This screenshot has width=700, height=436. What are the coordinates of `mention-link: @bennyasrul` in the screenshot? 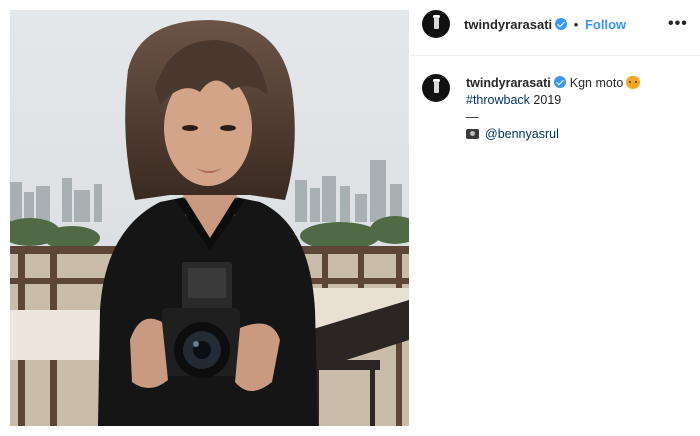 It's located at (522, 134).